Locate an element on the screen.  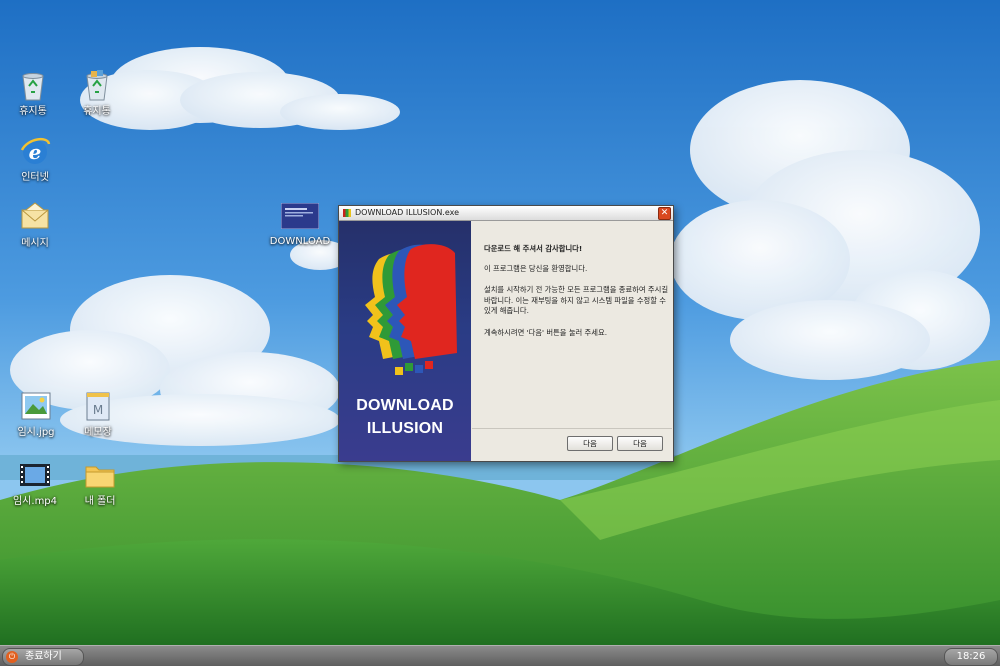
desktop-icon-my-folder: 내 폴더 is located at coordinates (100, 483).